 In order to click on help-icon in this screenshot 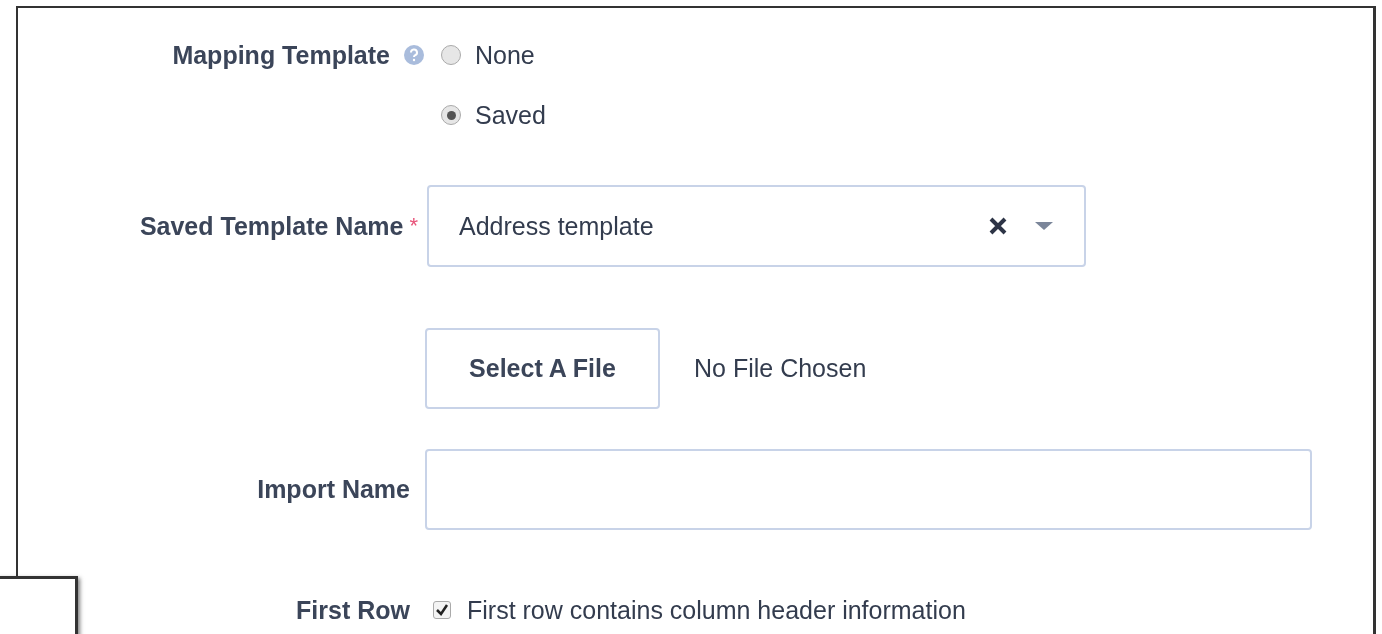, I will do `click(414, 55)`.